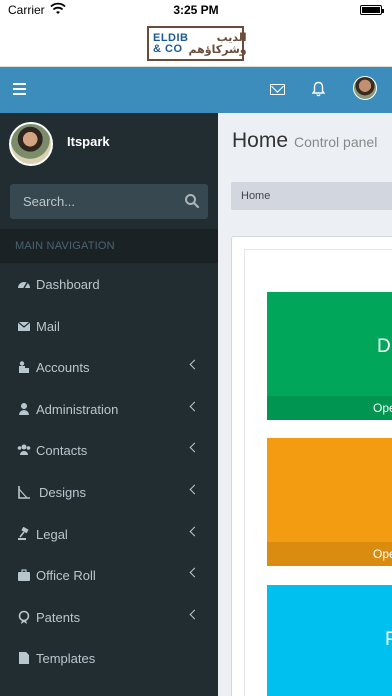 This screenshot has height=696, width=392. What do you see at coordinates (66, 576) in the screenshot?
I see `sidebar-item-label: Office Roll` at bounding box center [66, 576].